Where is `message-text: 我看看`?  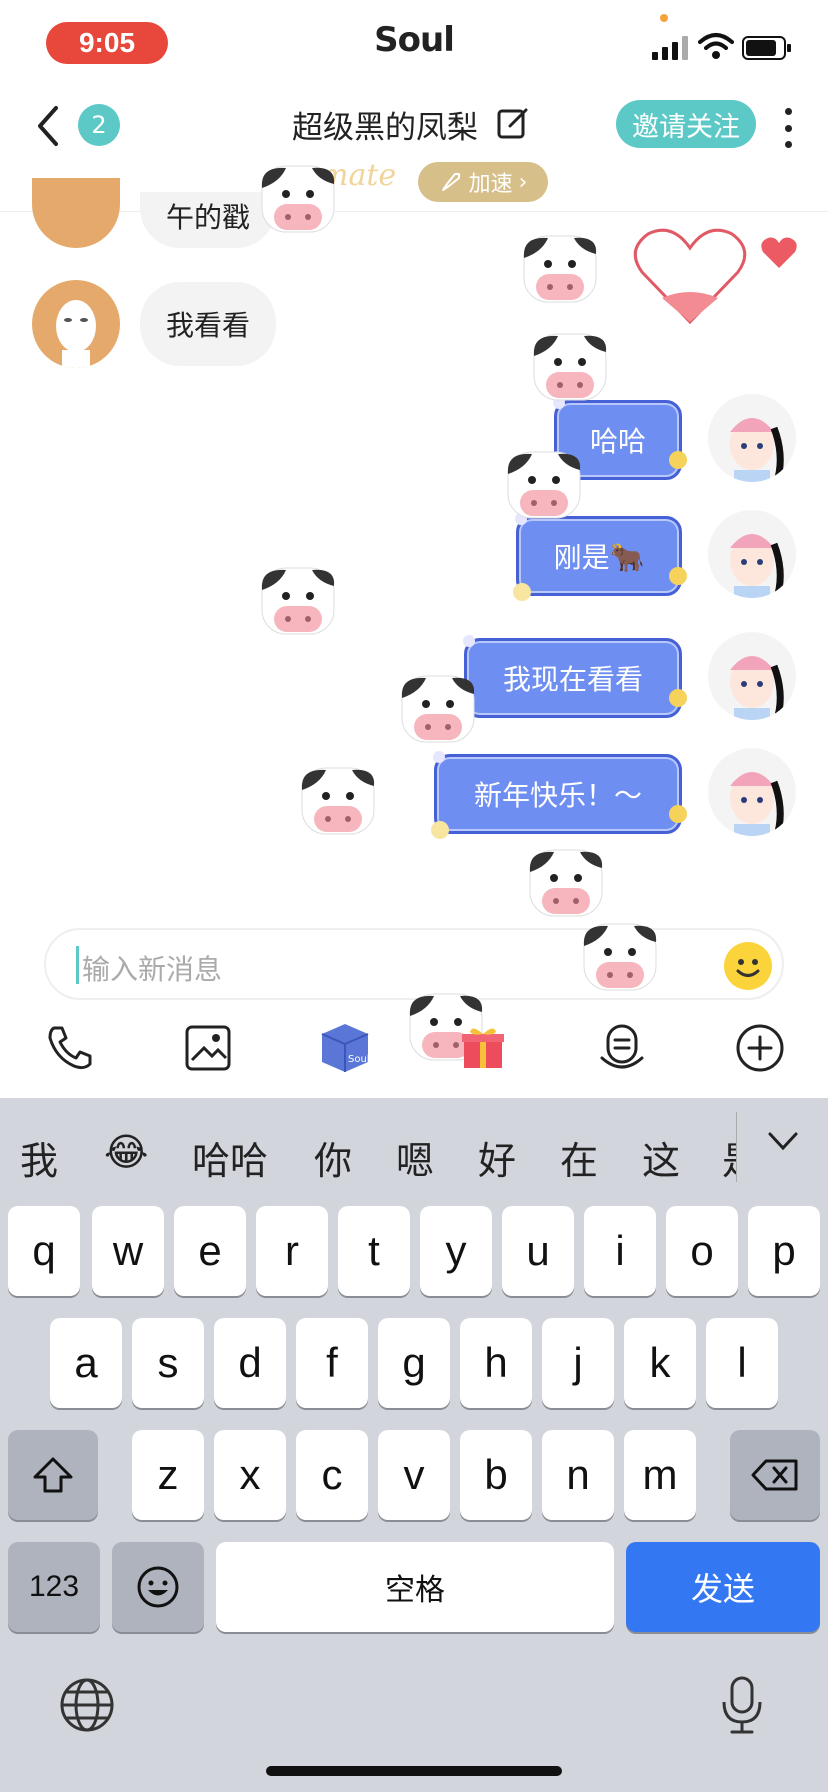
message-text: 我看看 is located at coordinates (208, 325).